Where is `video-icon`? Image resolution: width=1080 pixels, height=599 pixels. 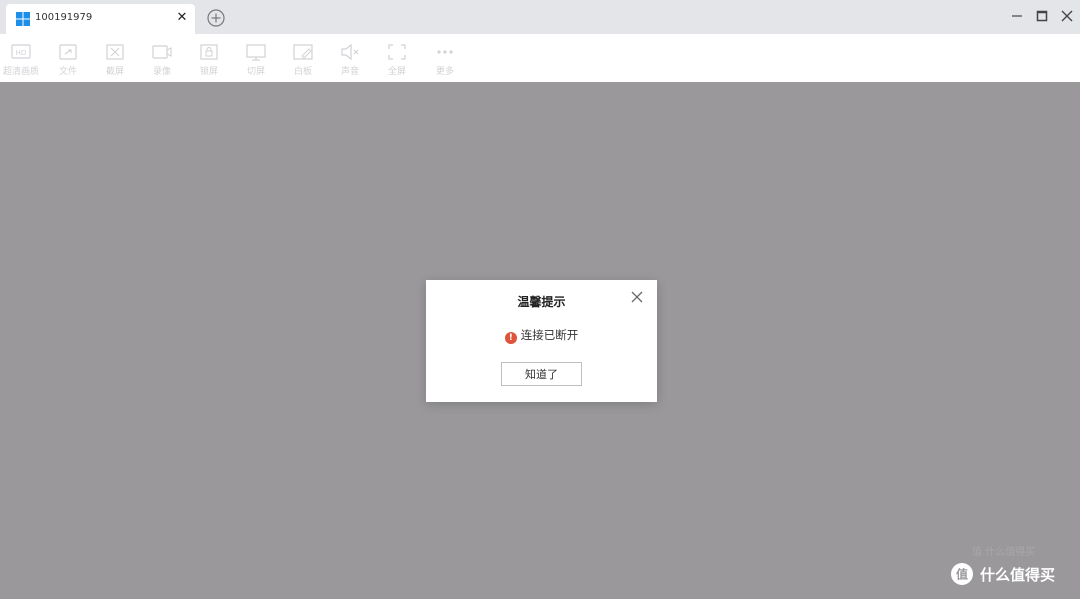 video-icon is located at coordinates (162, 52).